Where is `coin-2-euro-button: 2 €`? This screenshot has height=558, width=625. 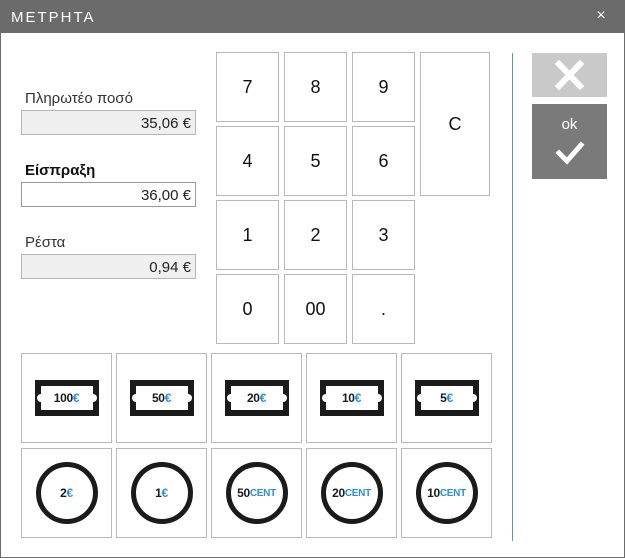 coin-2-euro-button: 2 € is located at coordinates (66, 493).